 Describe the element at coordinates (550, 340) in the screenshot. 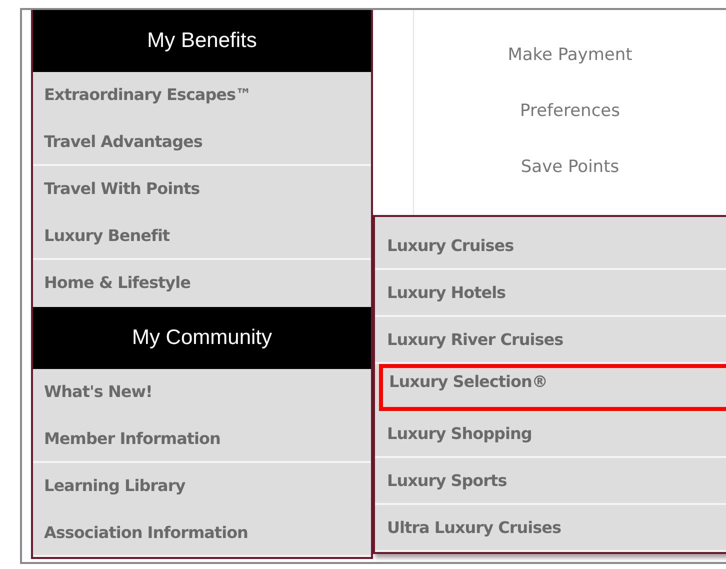

I see `submenu-item: Luxury River Cruises` at that location.